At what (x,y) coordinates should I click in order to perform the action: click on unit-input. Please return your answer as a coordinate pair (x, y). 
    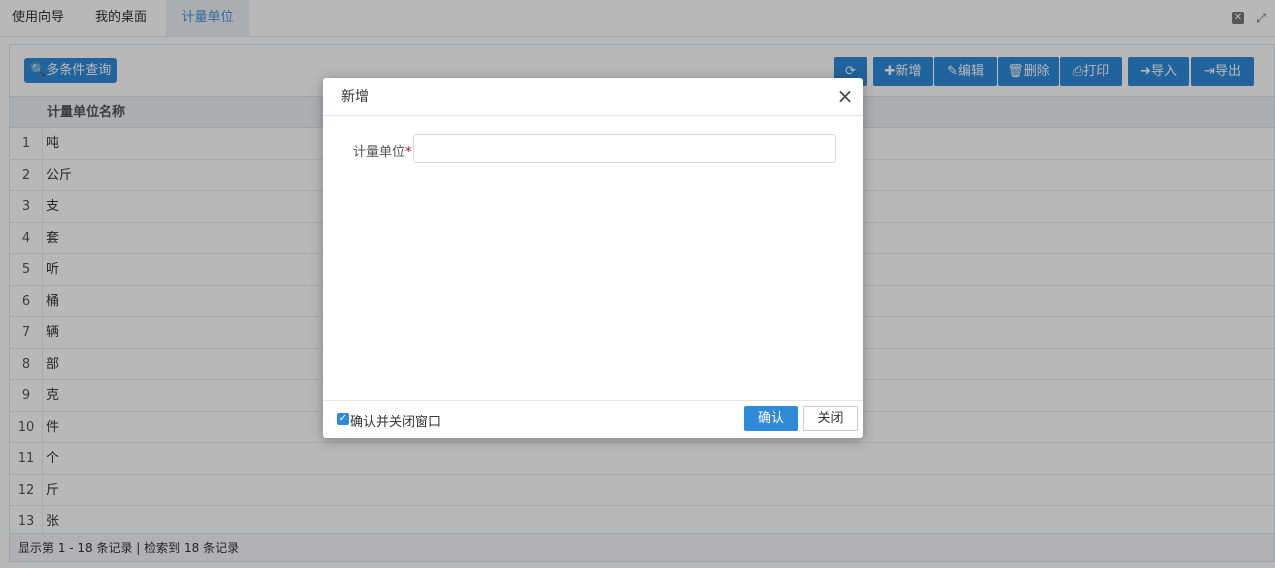
    Looking at the image, I should click on (624, 148).